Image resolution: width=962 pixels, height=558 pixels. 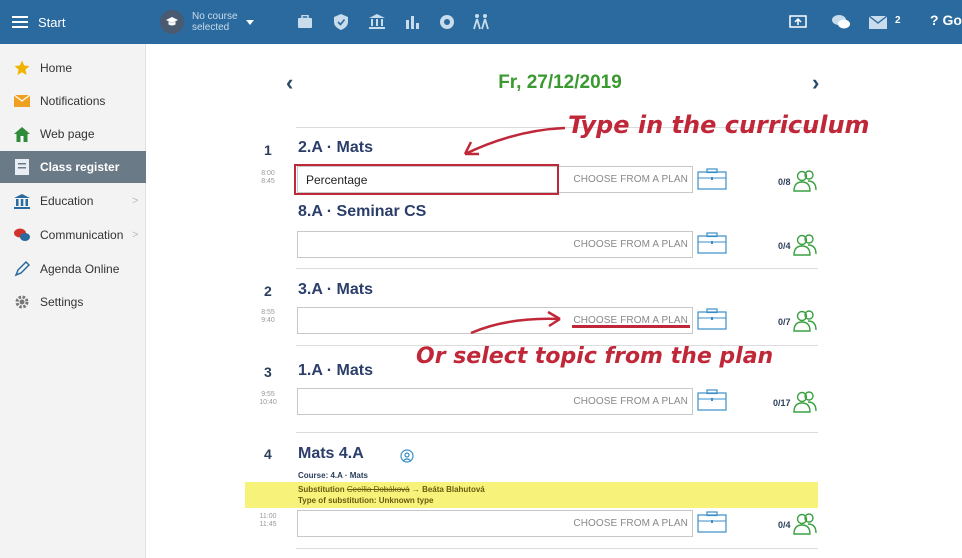 I want to click on sidebar-item-home: Home, so click(x=73, y=68).